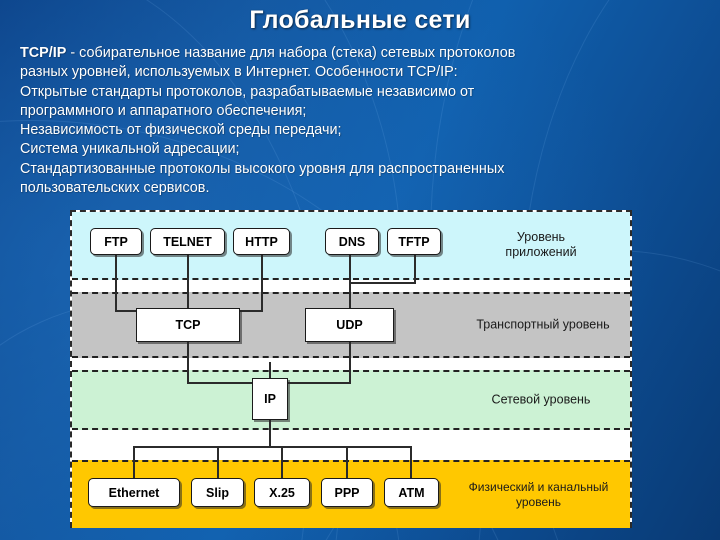  What do you see at coordinates (411, 462) in the screenshot?
I see `wire-atm-up` at bounding box center [411, 462].